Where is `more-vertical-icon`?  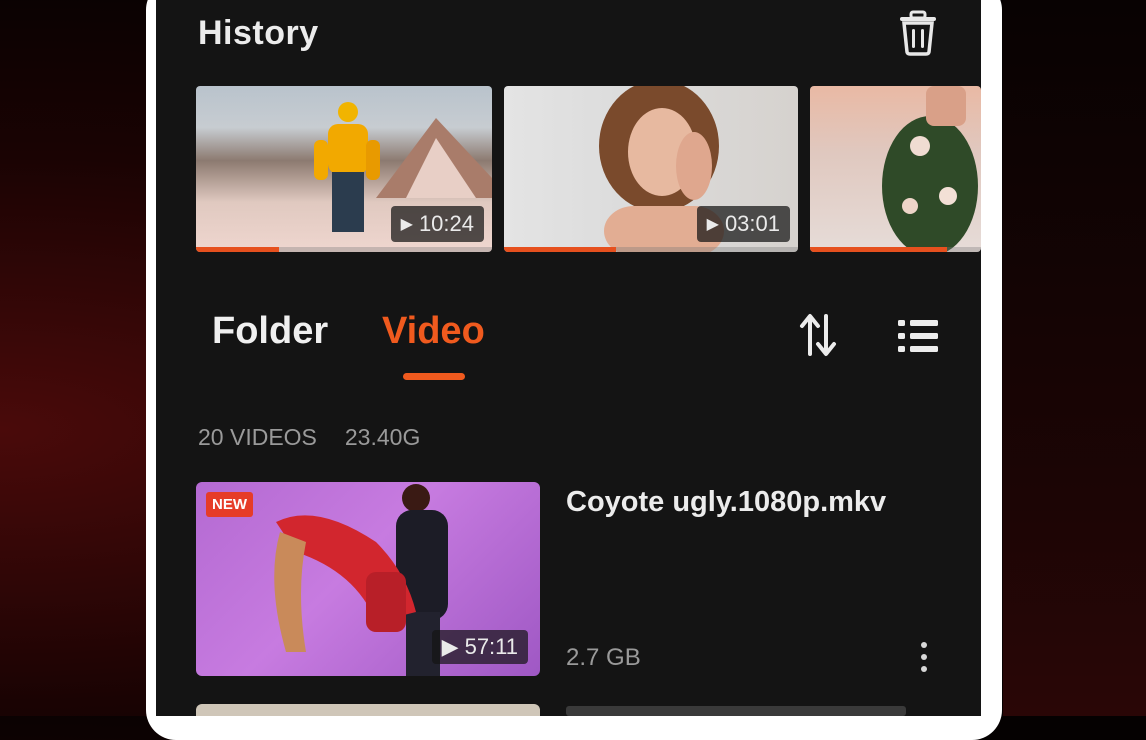 more-vertical-icon is located at coordinates (924, 657).